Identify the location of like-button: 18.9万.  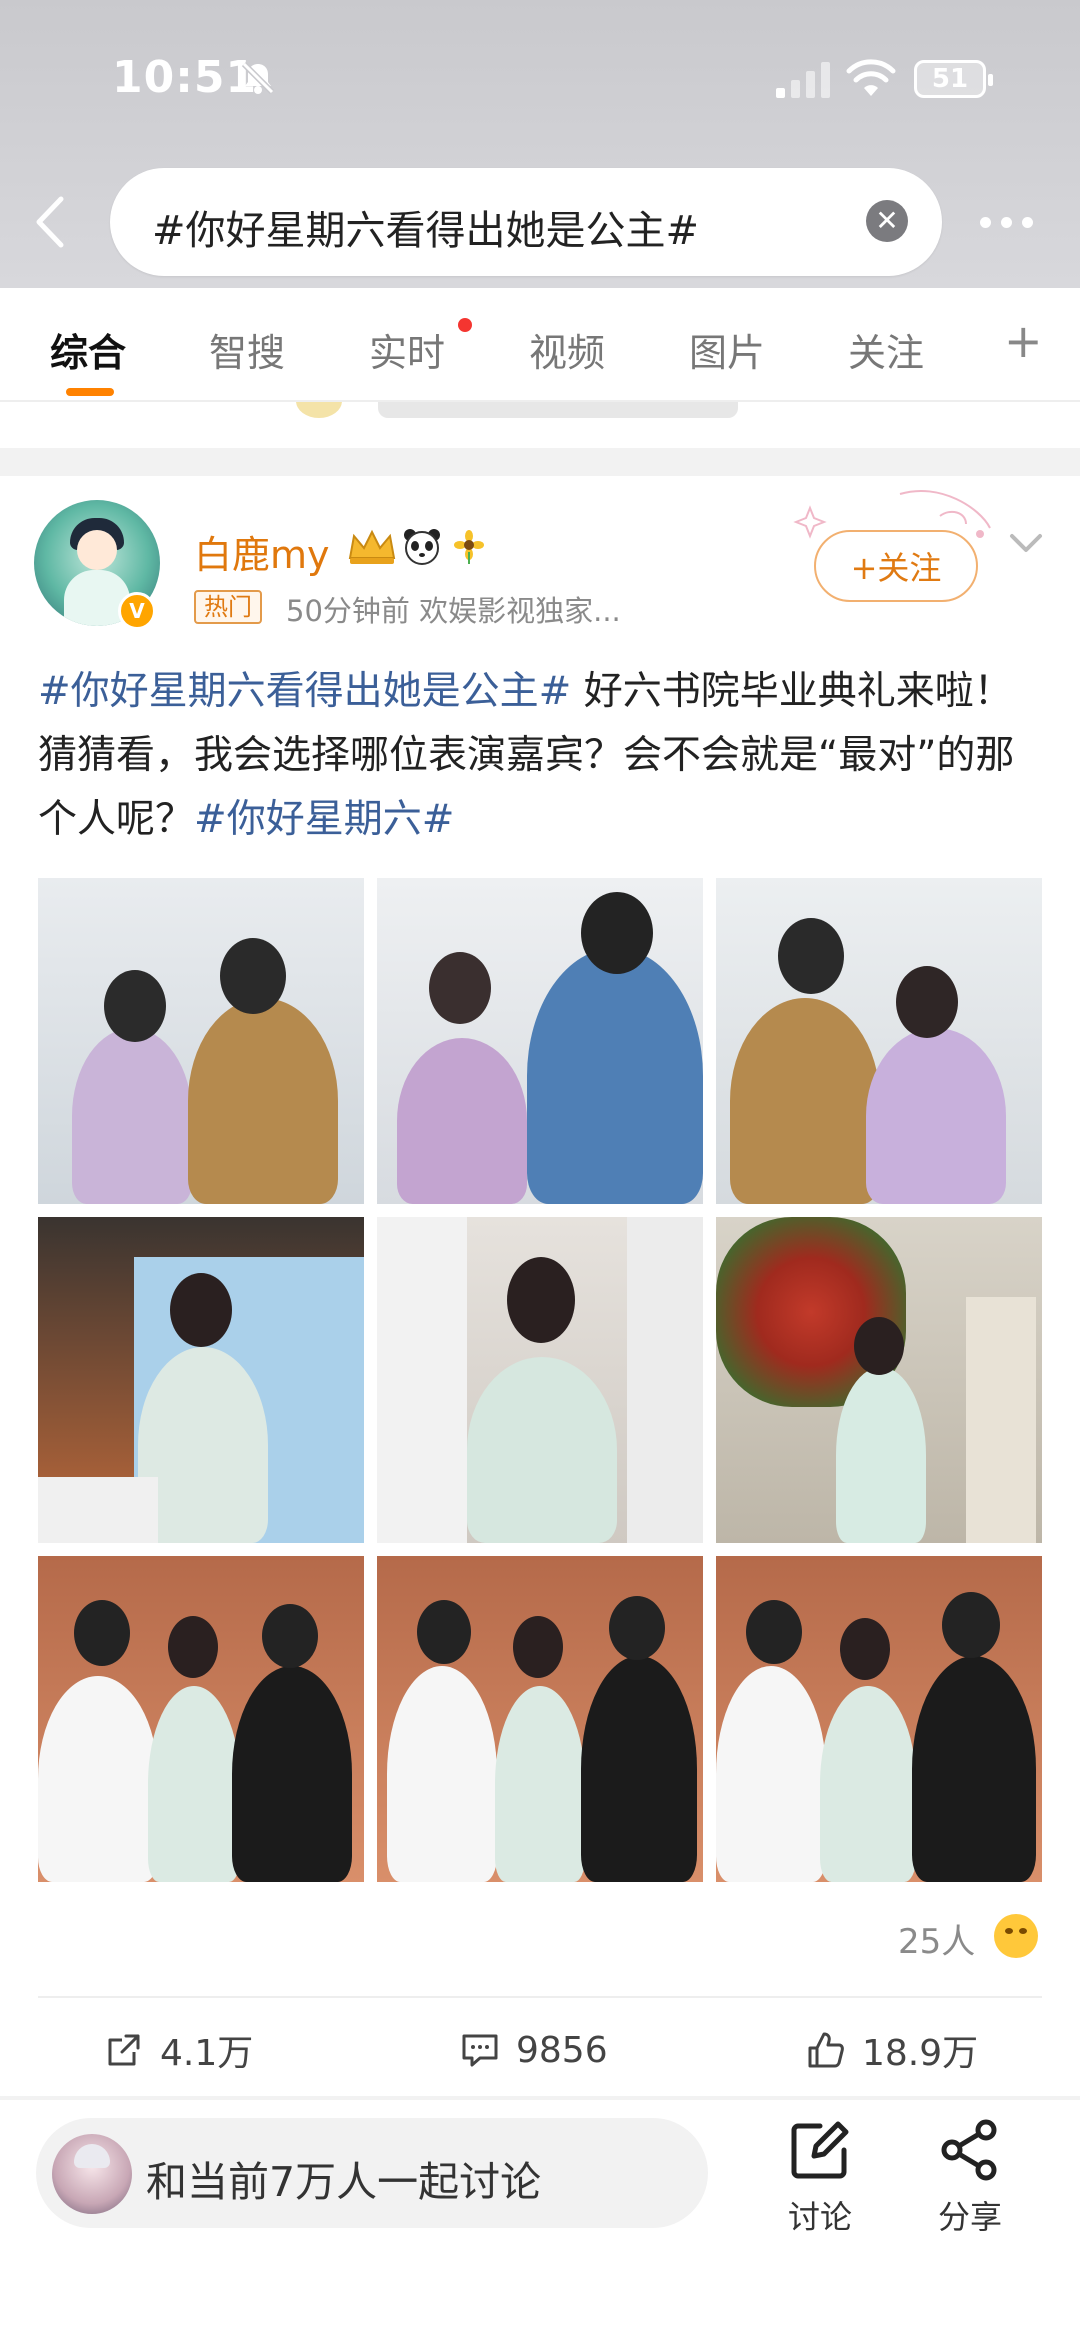
(892, 2050).